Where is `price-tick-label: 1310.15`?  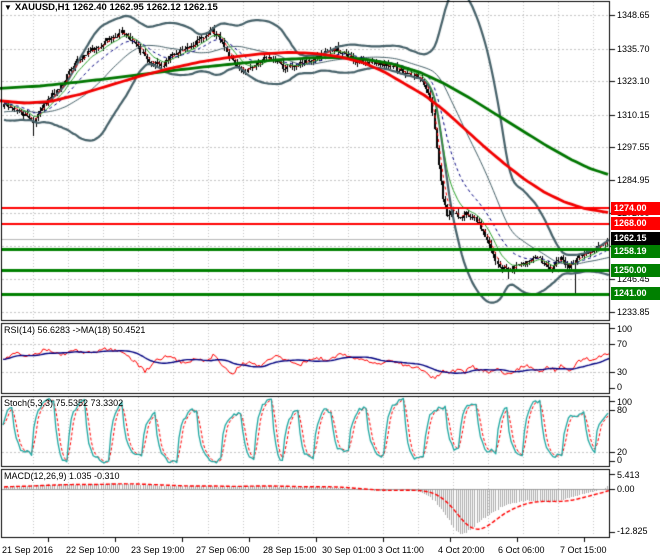
price-tick-label: 1310.15 is located at coordinates (633, 114).